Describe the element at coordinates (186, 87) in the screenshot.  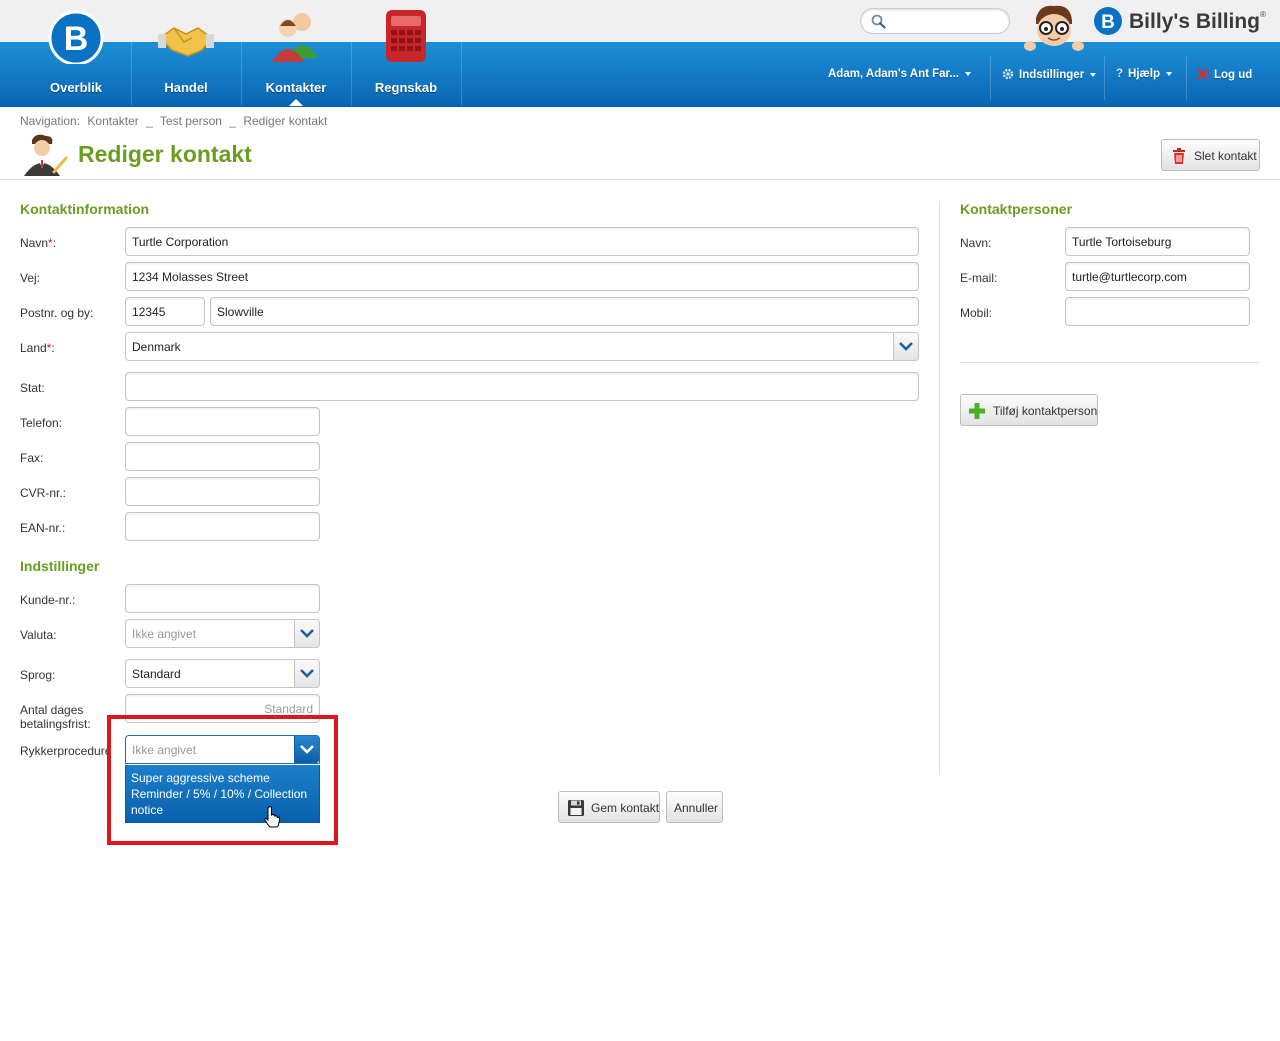
I see `nav-tab-label: Handel` at that location.